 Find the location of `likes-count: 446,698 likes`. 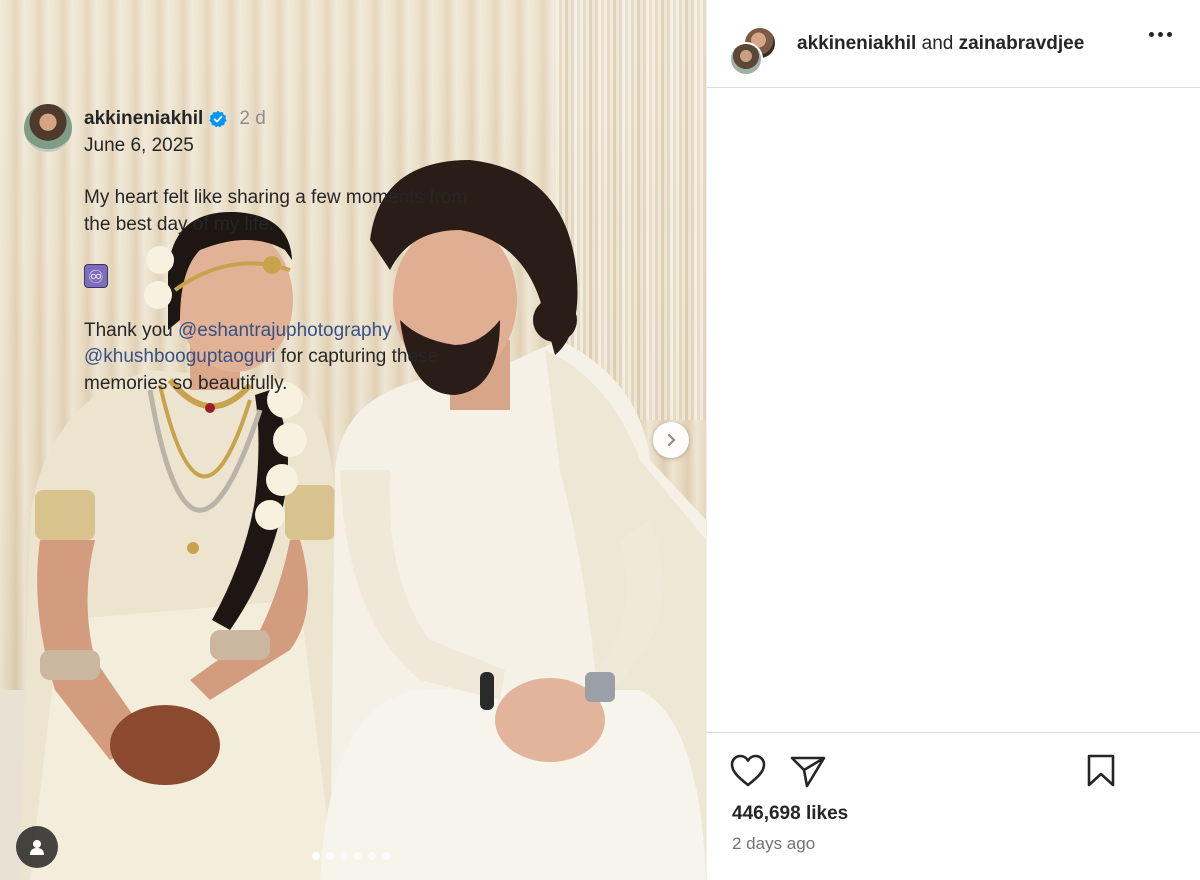

likes-count: 446,698 likes is located at coordinates (790, 814).